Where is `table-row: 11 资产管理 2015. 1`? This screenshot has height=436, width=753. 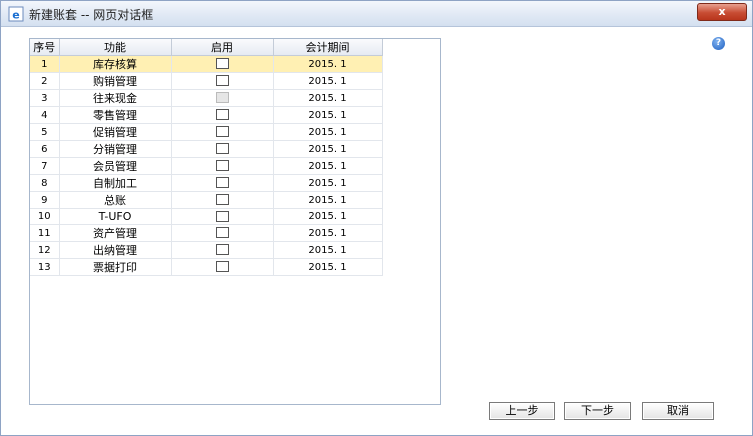
table-row: 11 资产管理 2015. 1 is located at coordinates (206, 233).